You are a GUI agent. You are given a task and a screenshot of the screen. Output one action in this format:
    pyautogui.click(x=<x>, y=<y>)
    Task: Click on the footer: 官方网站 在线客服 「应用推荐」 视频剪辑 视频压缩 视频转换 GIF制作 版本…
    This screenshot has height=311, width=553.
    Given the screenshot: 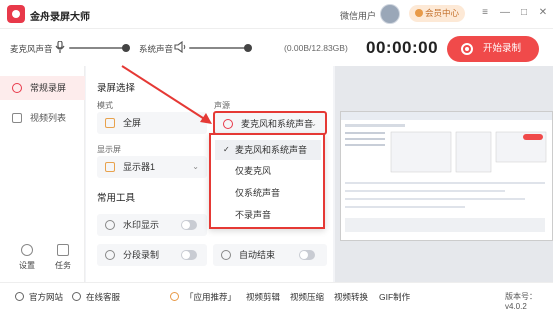 What is the action you would take?
    pyautogui.click(x=276, y=296)
    